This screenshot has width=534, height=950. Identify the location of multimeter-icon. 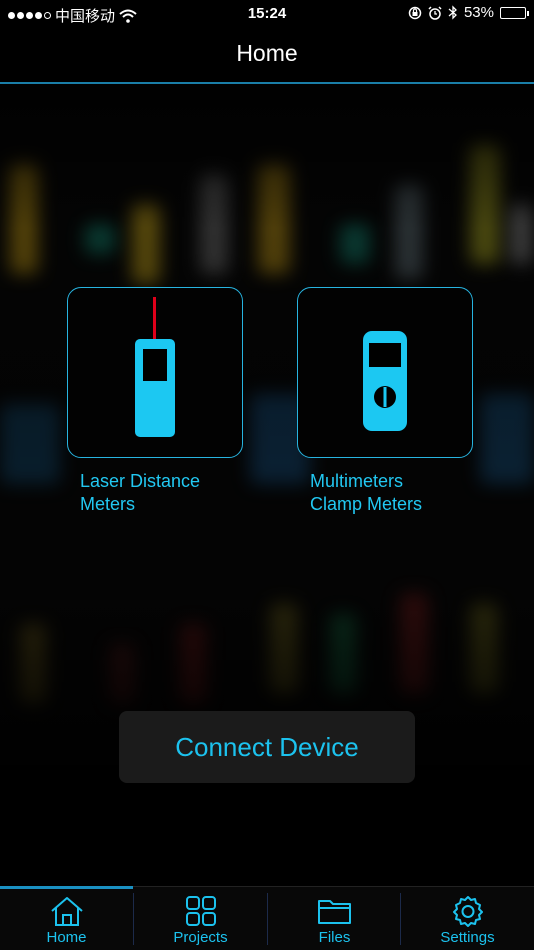
(384, 380).